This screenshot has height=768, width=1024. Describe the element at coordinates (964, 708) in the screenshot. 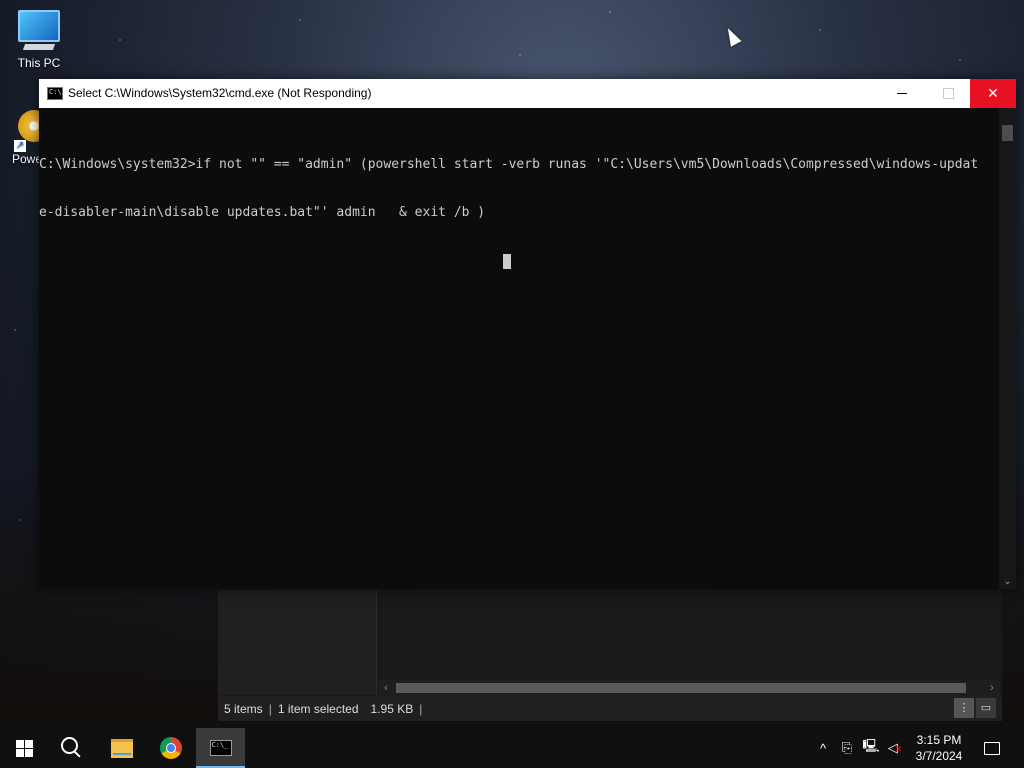

I see `details-view-icon: ⋮` at that location.